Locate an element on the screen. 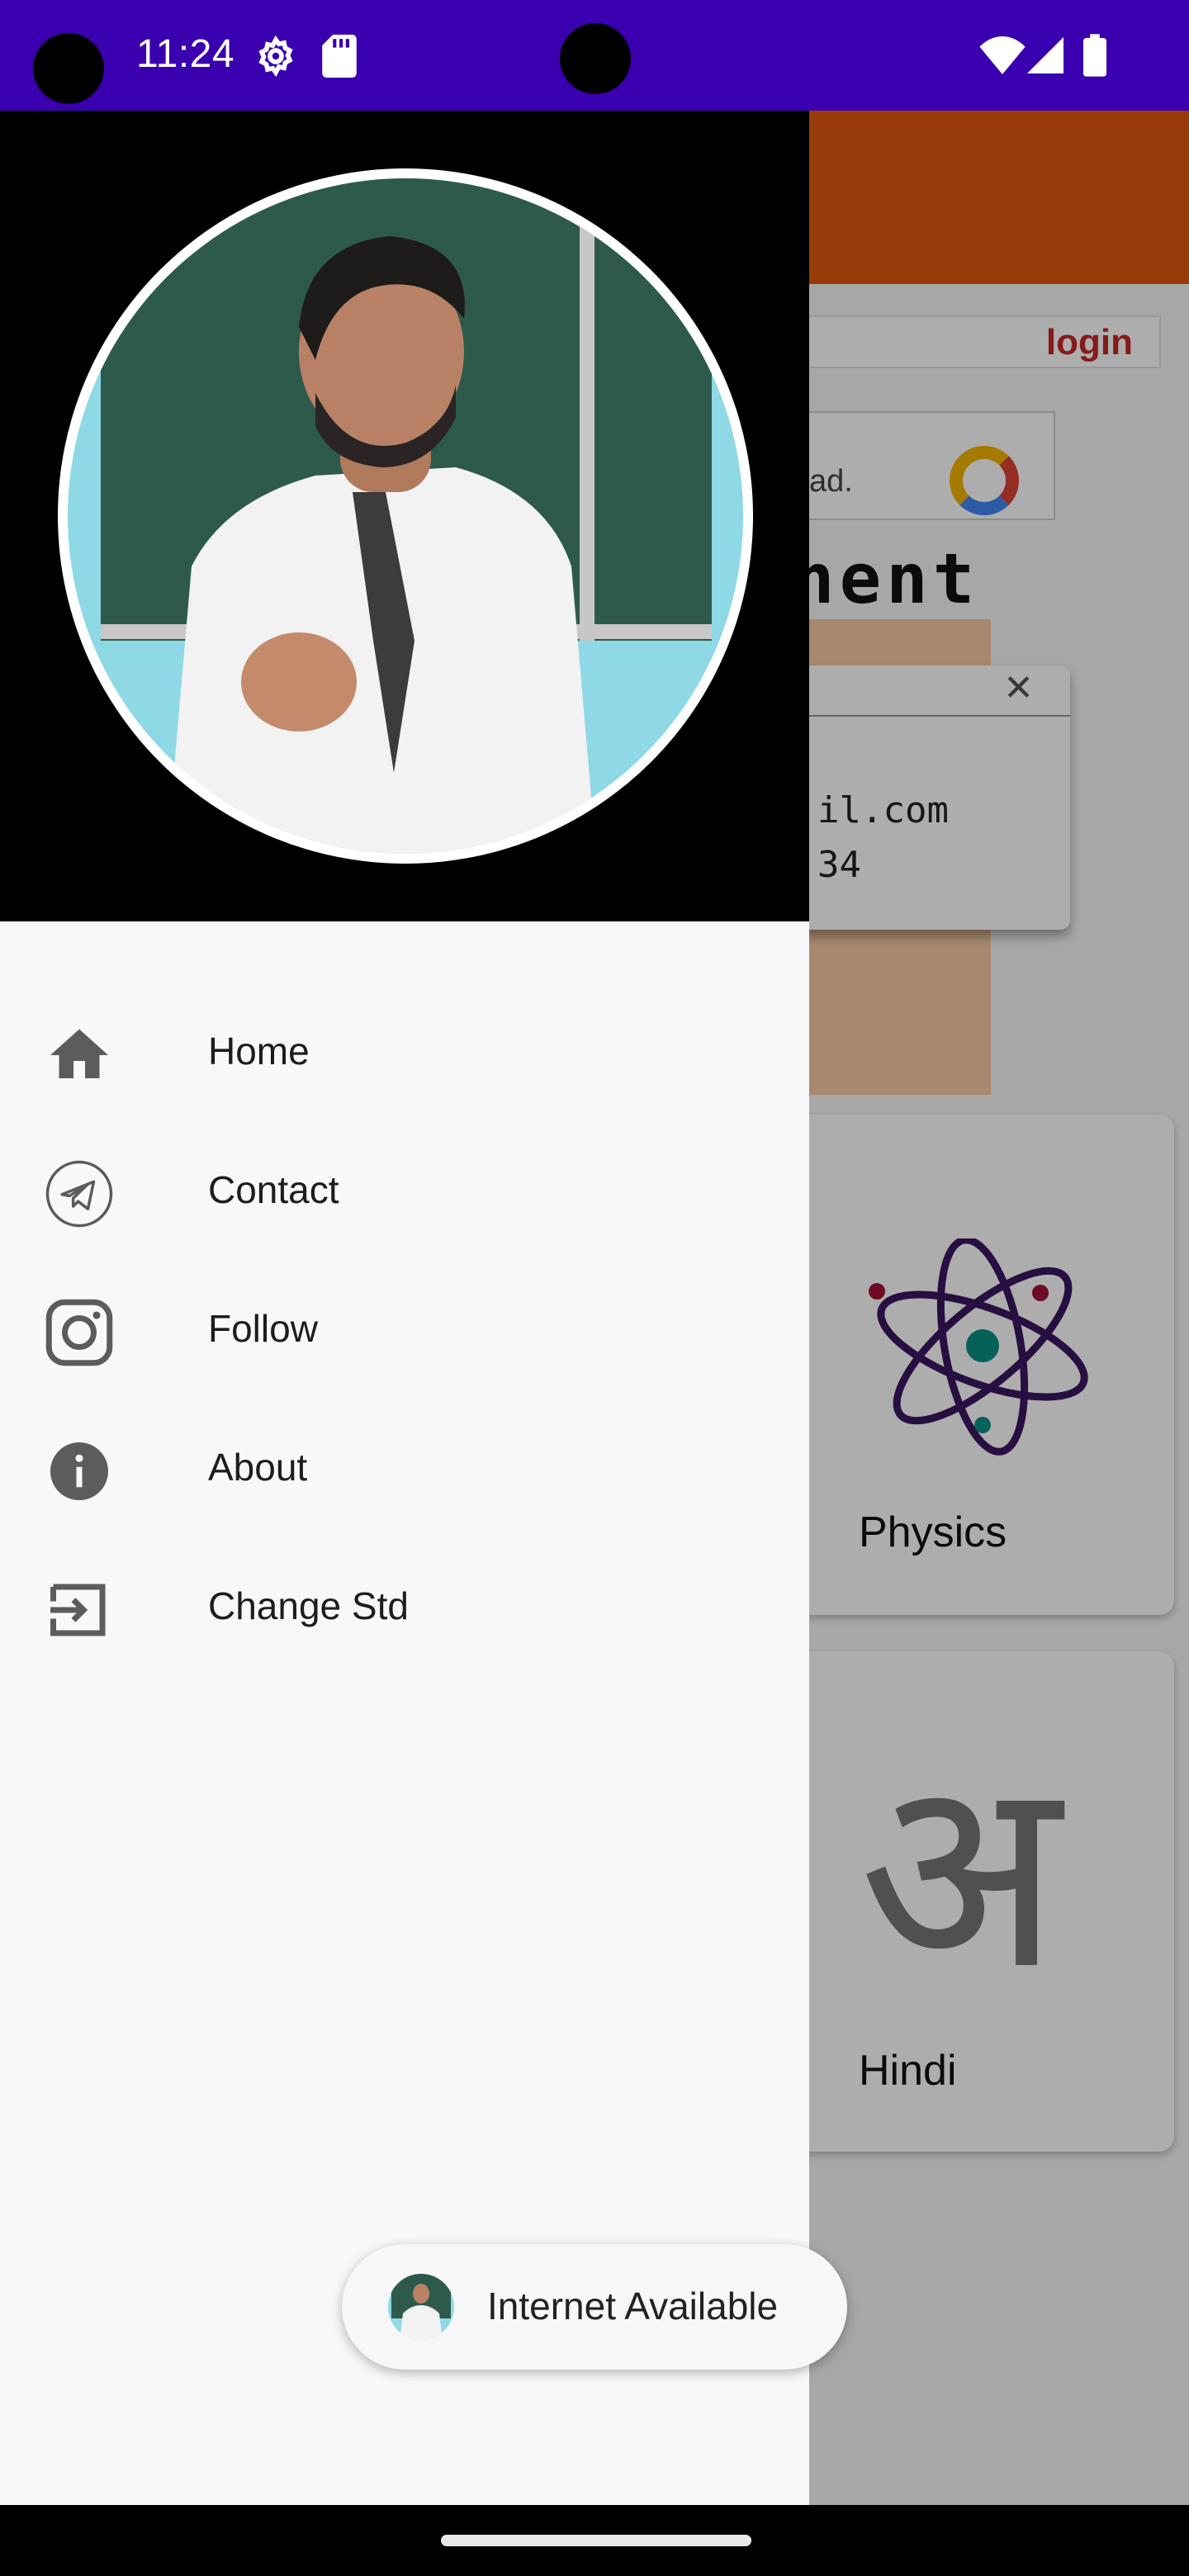  settings-gear-icon is located at coordinates (275, 56).